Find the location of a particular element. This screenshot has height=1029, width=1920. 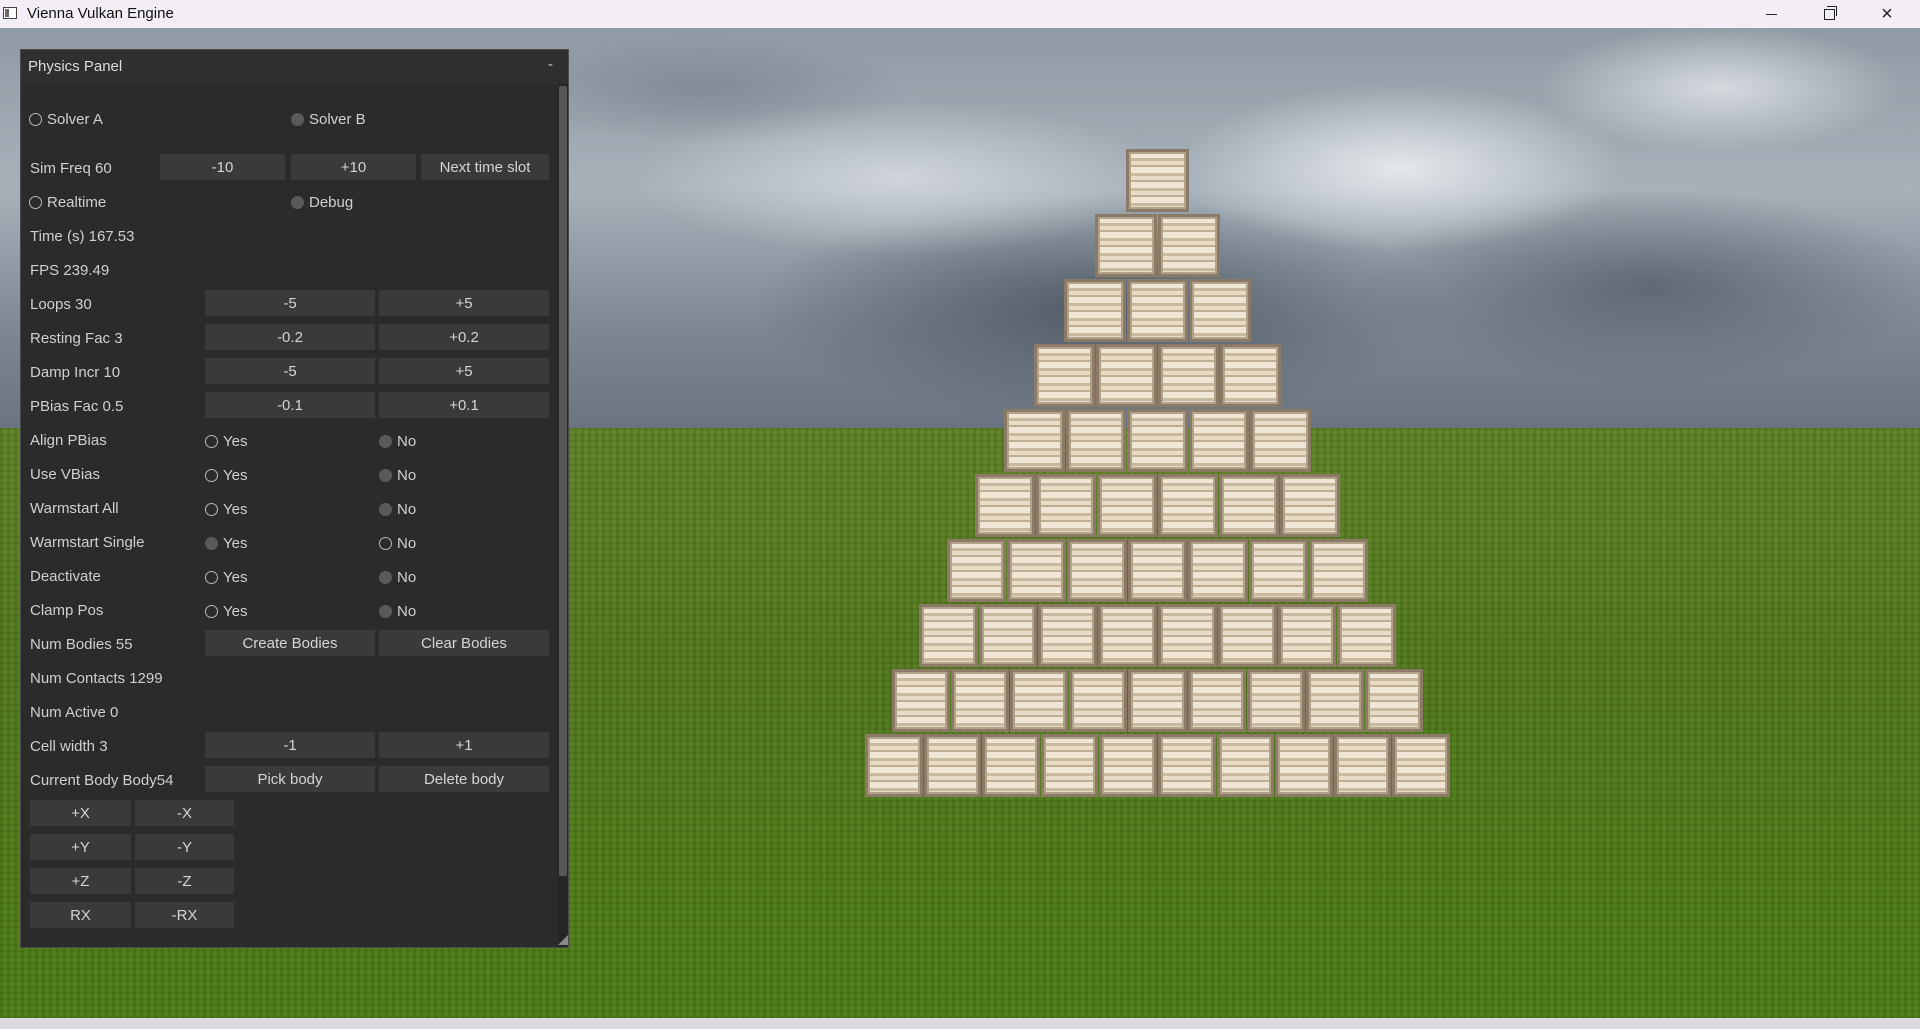

window-title: Vienna Vulkan Engine is located at coordinates (100, 13).